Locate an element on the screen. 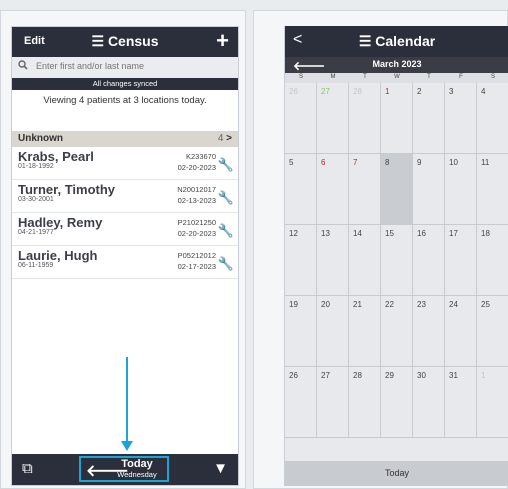 The width and height of the screenshot is (508, 489). calendar-day-cell: 25 is located at coordinates (492, 331).